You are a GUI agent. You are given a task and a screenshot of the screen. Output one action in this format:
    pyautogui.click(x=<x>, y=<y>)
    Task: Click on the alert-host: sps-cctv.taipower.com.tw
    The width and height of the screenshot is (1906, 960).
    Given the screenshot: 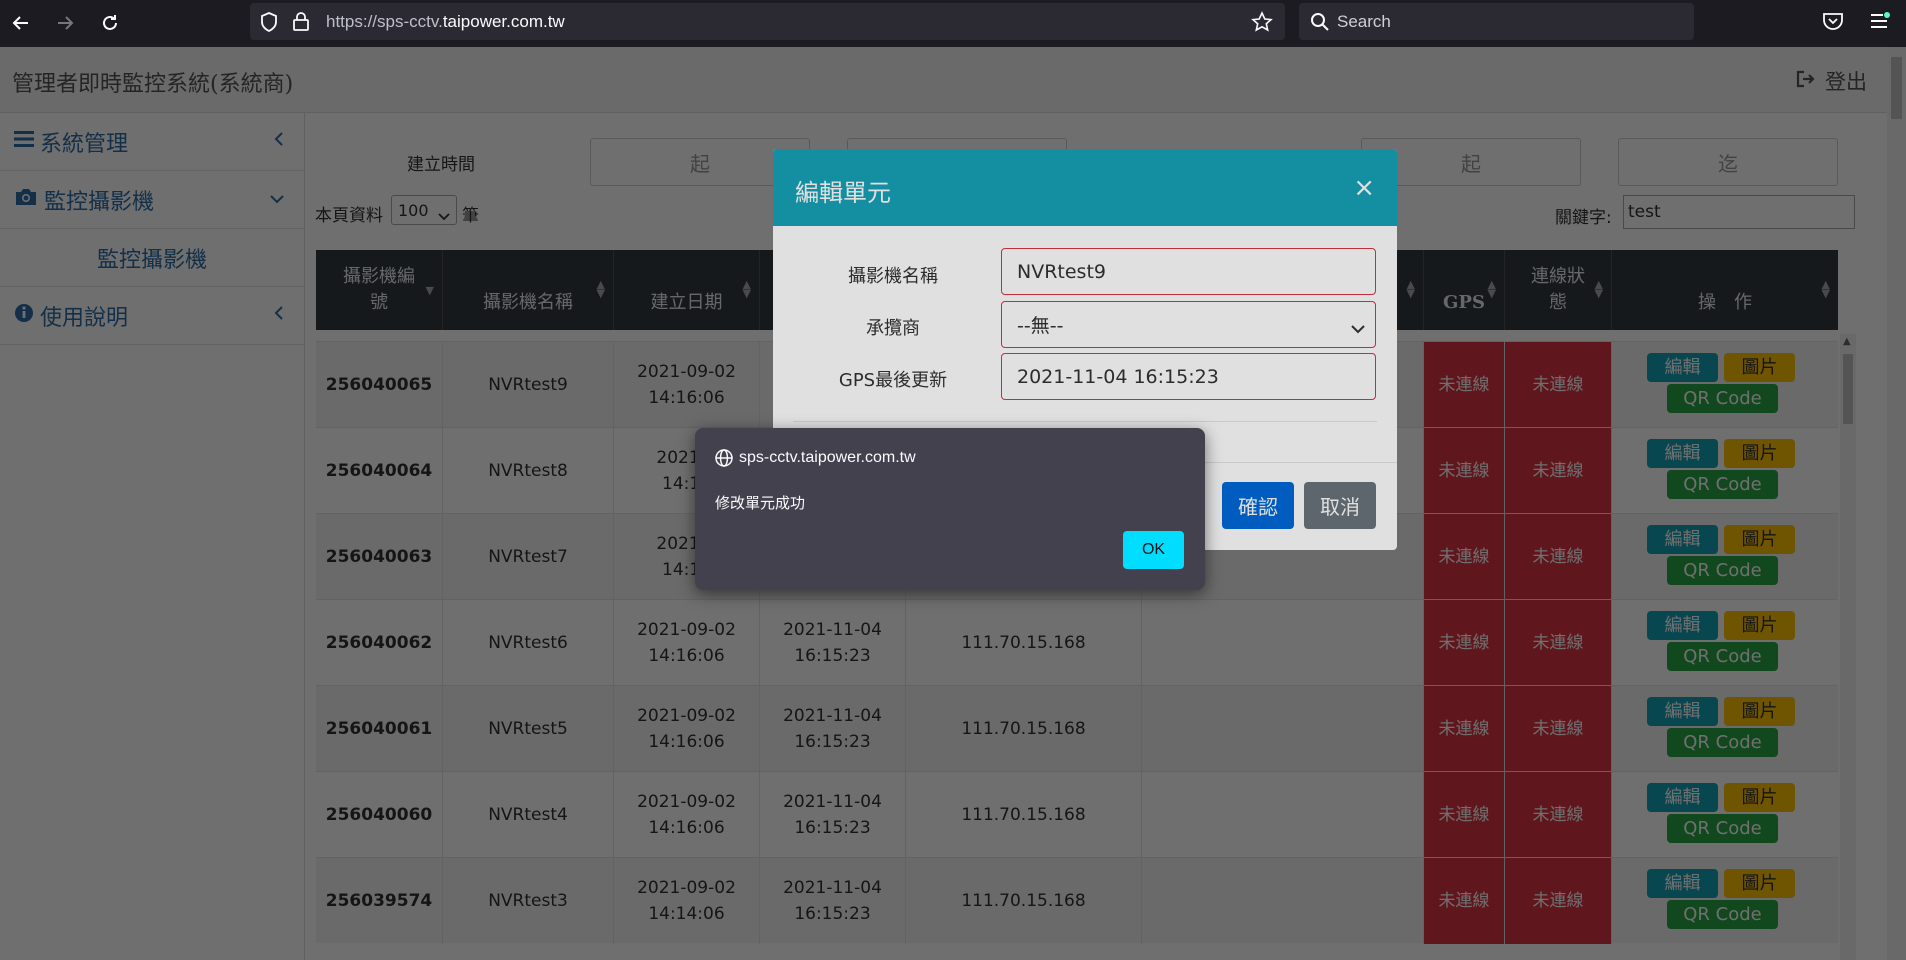 What is the action you would take?
    pyautogui.click(x=827, y=457)
    